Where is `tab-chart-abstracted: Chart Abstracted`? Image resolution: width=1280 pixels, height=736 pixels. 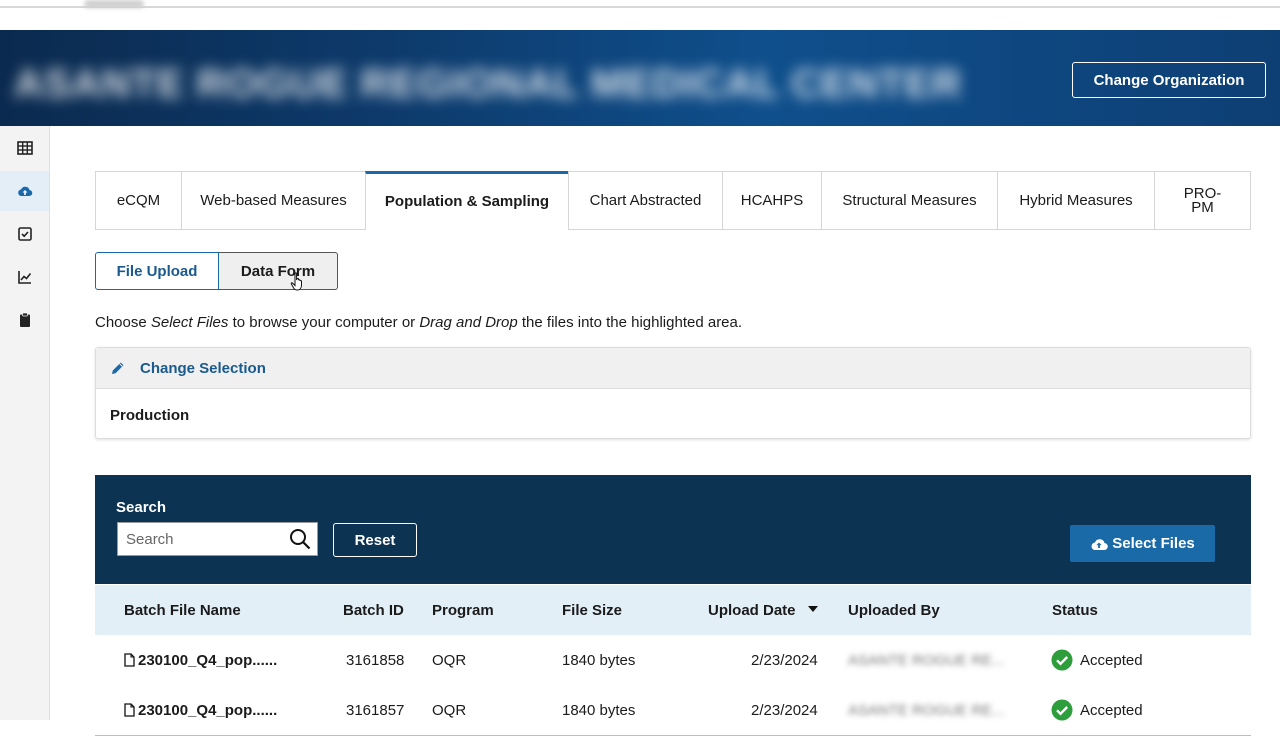
tab-chart-abstracted: Chart Abstracted is located at coordinates (645, 200).